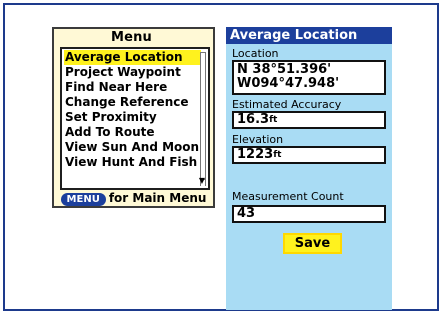 The image size is (446, 317). What do you see at coordinates (253, 119) in the screenshot?
I see `accuracy-value: 16.3` at bounding box center [253, 119].